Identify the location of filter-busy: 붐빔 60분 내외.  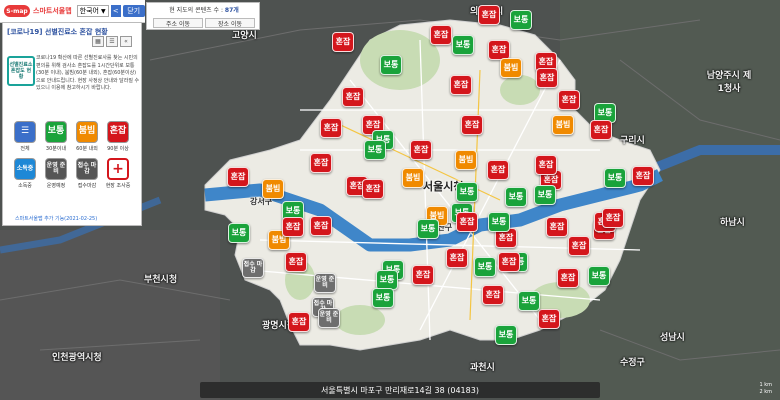
(87, 136).